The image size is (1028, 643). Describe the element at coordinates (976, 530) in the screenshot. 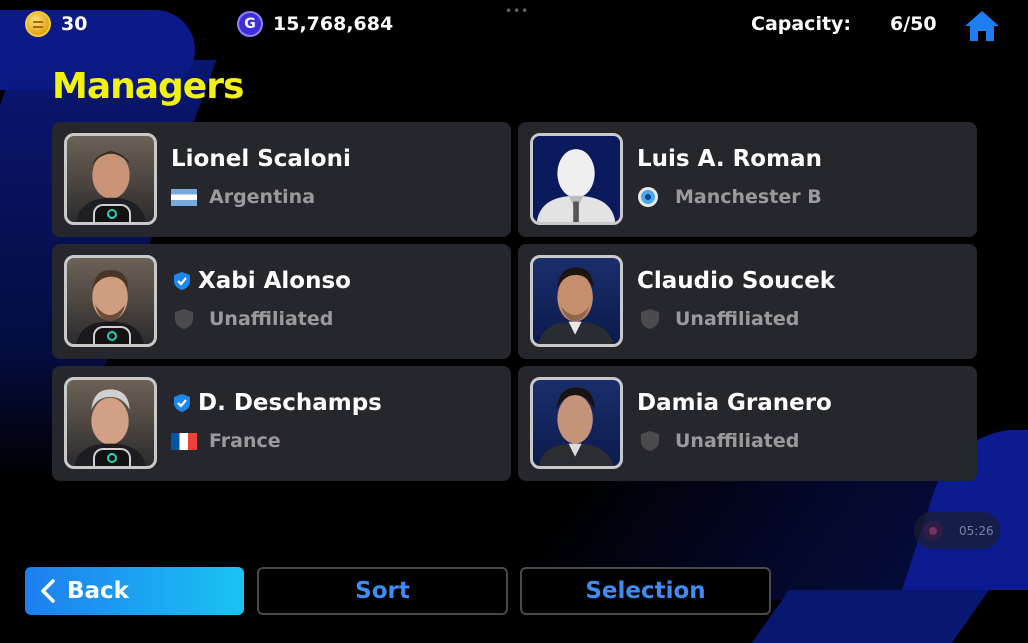

I see `recording-time: 05:26` at that location.